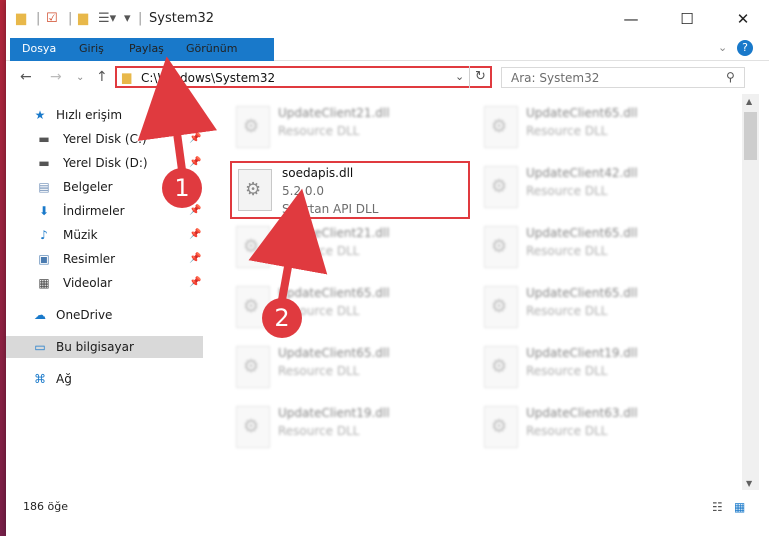 This screenshot has width=769, height=536. Describe the element at coordinates (282, 318) in the screenshot. I see `step-badge-2: 2` at that location.